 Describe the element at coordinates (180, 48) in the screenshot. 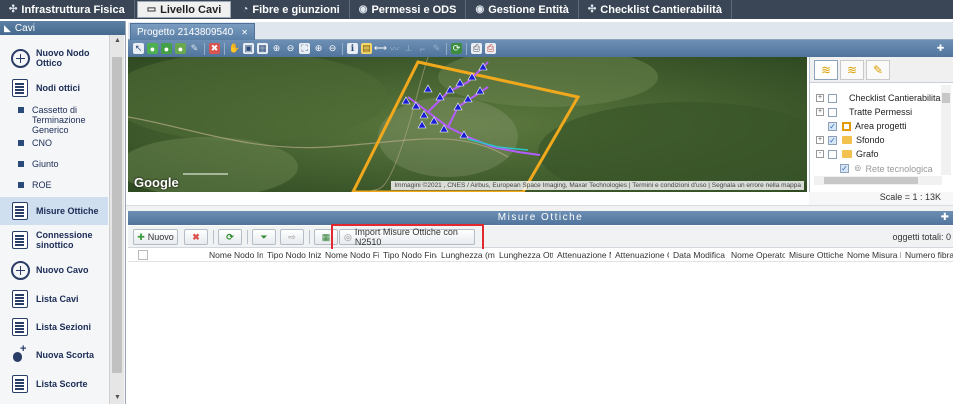

I see `snap-icon: ●` at that location.